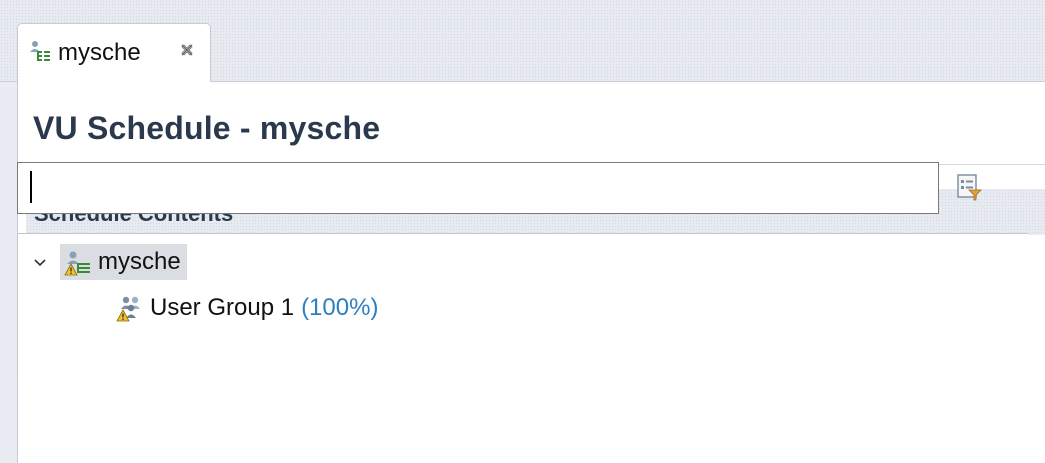 The height and width of the screenshot is (463, 1045). Describe the element at coordinates (40, 262) in the screenshot. I see `chevron-down-icon` at that location.